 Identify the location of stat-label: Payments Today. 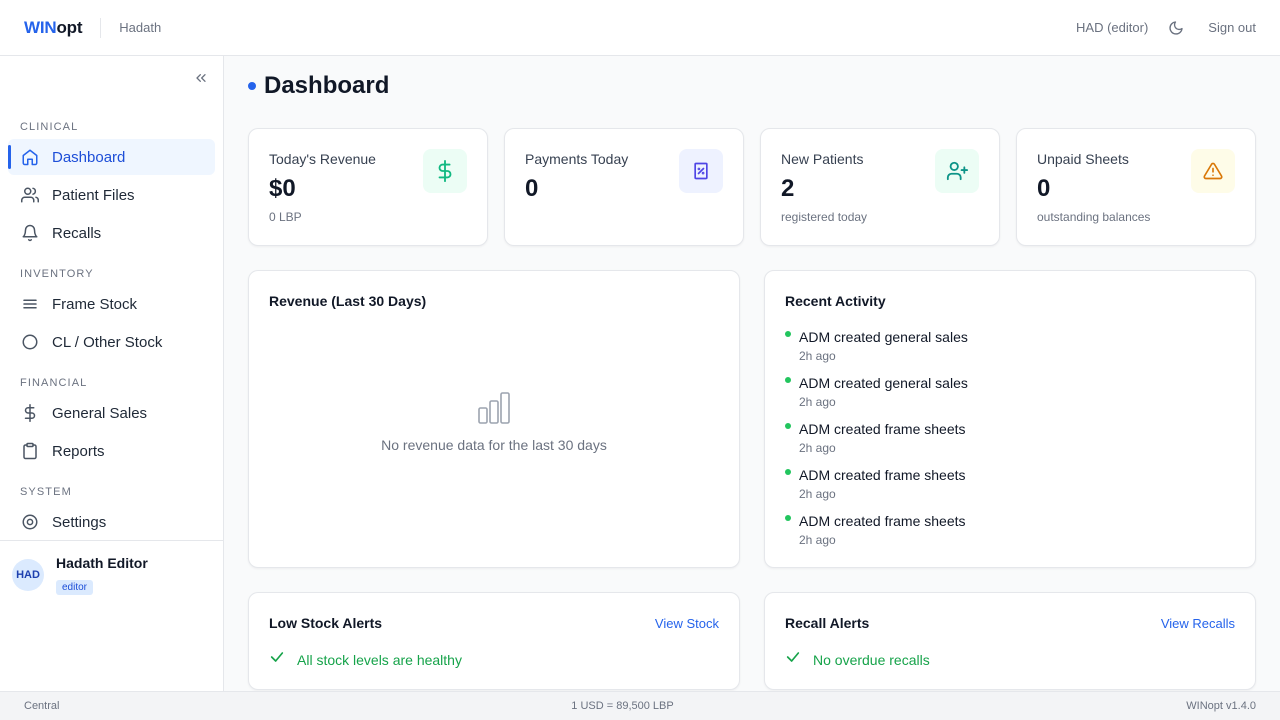
(577, 159).